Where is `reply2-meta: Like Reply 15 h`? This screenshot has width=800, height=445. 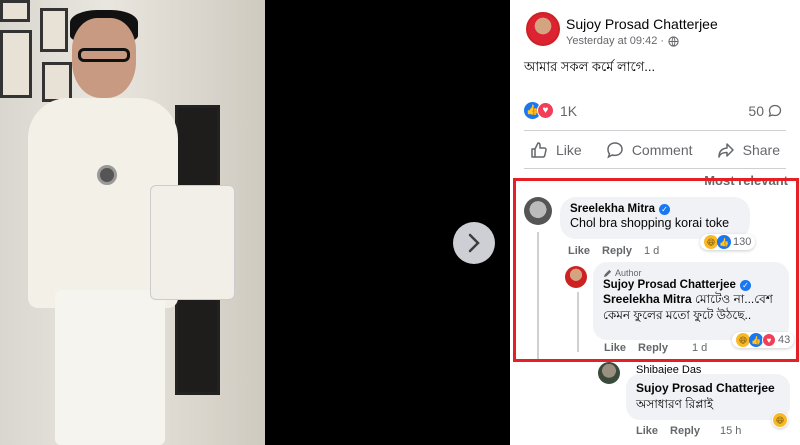 reply2-meta: Like Reply 15 h is located at coordinates (688, 431).